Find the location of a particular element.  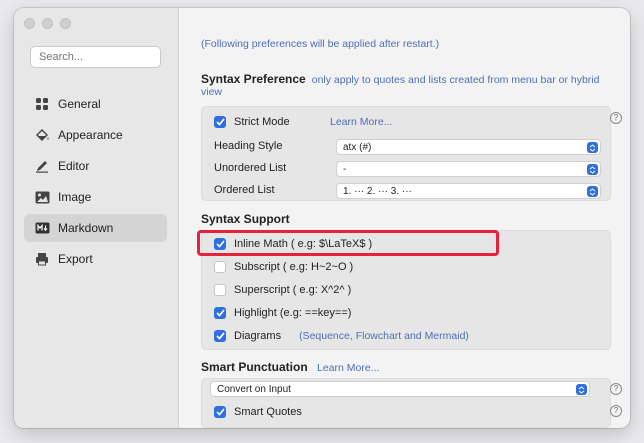

heading-style-select: atx (#) is located at coordinates (468, 147).